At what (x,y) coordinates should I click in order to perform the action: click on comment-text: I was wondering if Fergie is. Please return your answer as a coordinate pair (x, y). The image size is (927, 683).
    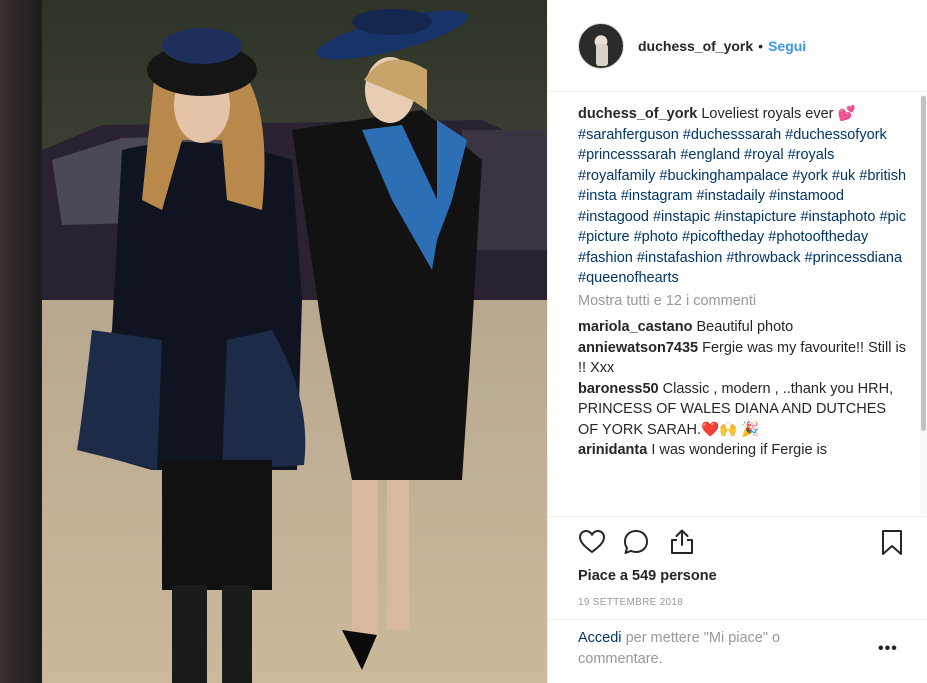
    Looking at the image, I should click on (739, 450).